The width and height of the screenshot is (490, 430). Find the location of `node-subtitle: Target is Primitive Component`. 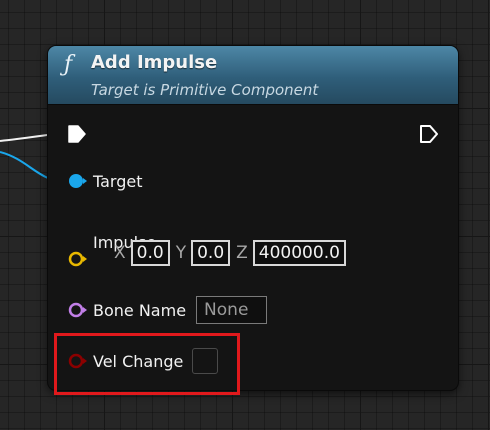

node-subtitle: Target is Primitive Component is located at coordinates (205, 90).